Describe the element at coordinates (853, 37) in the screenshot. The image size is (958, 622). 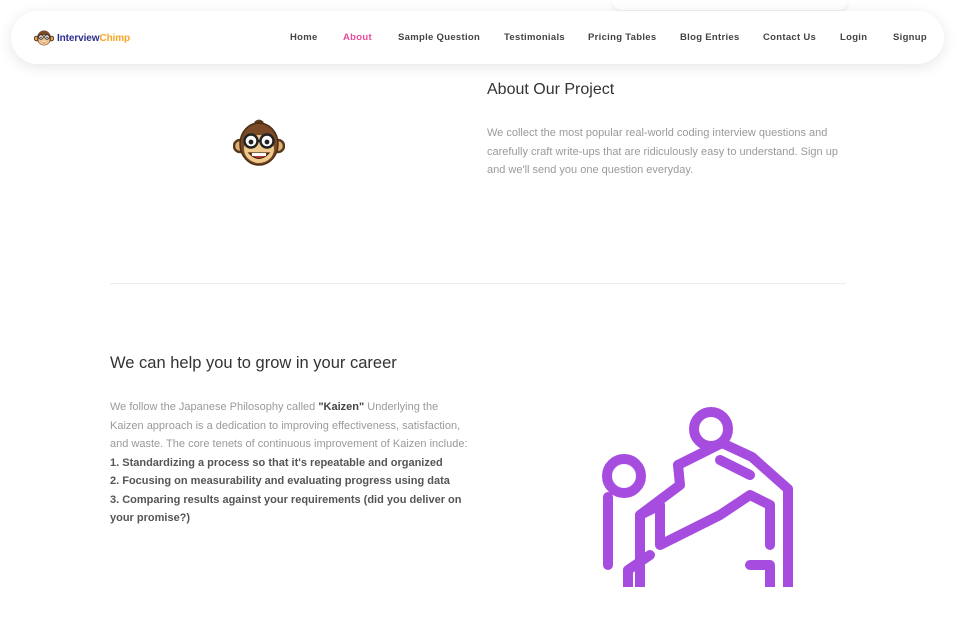
I see `nav-login: Login` at that location.